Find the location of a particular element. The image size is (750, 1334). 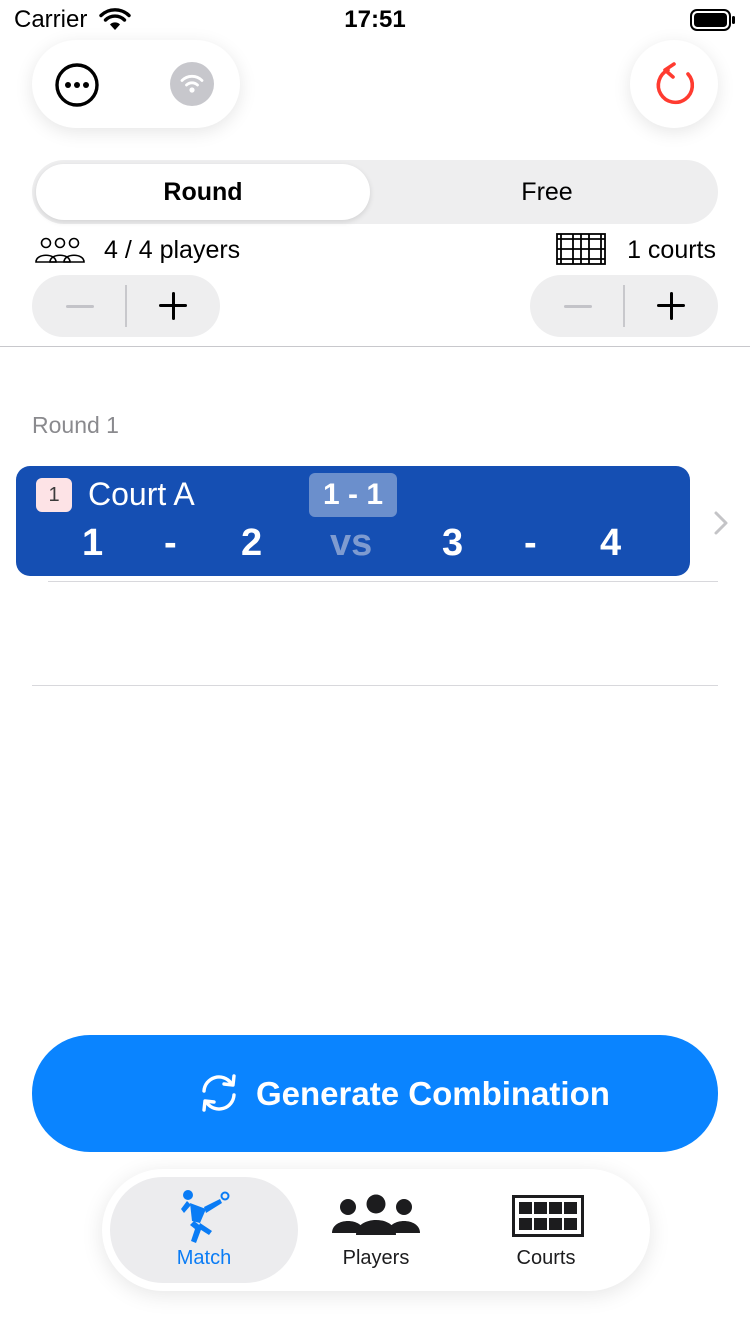

header-divider is located at coordinates (375, 346).